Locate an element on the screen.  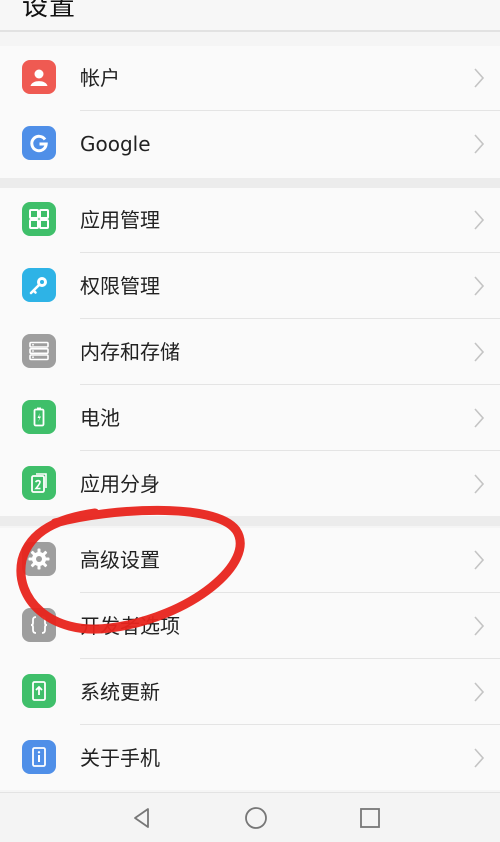
settings-item-advanced: 高级设置 is located at coordinates (250, 560).